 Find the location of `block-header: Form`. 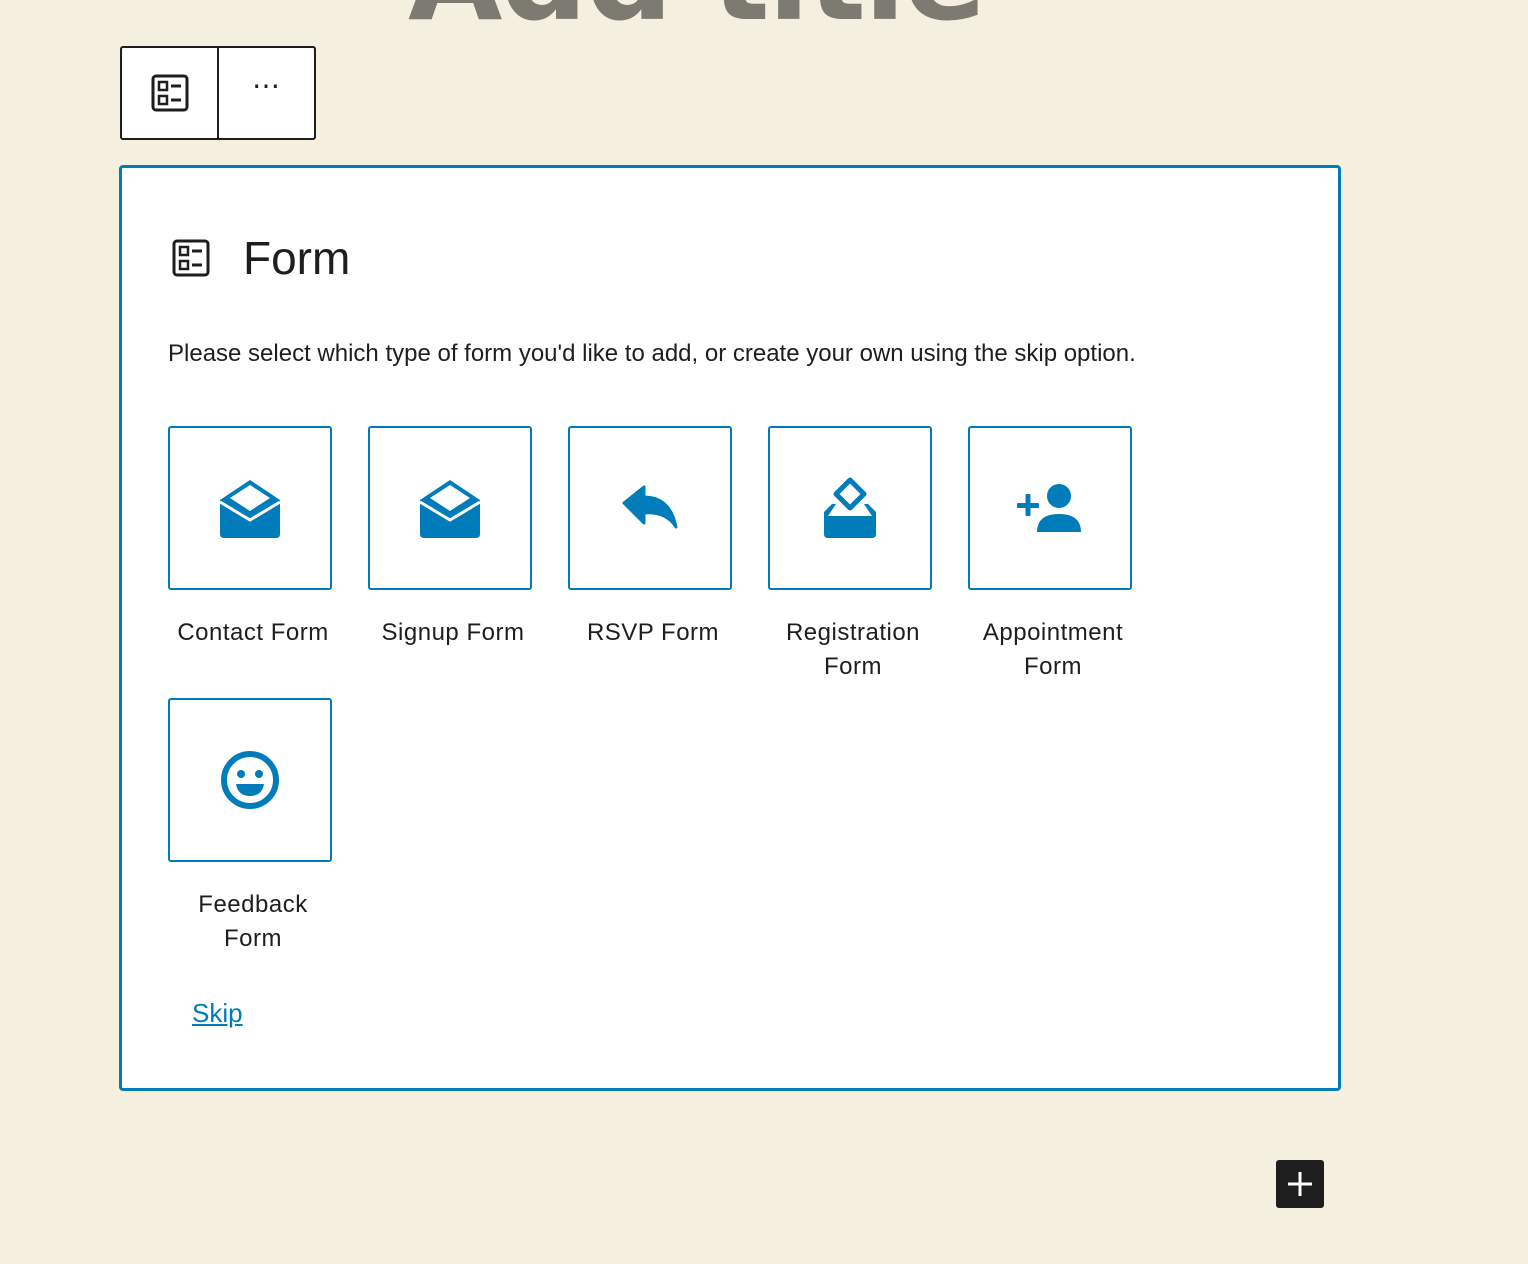

block-header: Form is located at coordinates (261, 258).